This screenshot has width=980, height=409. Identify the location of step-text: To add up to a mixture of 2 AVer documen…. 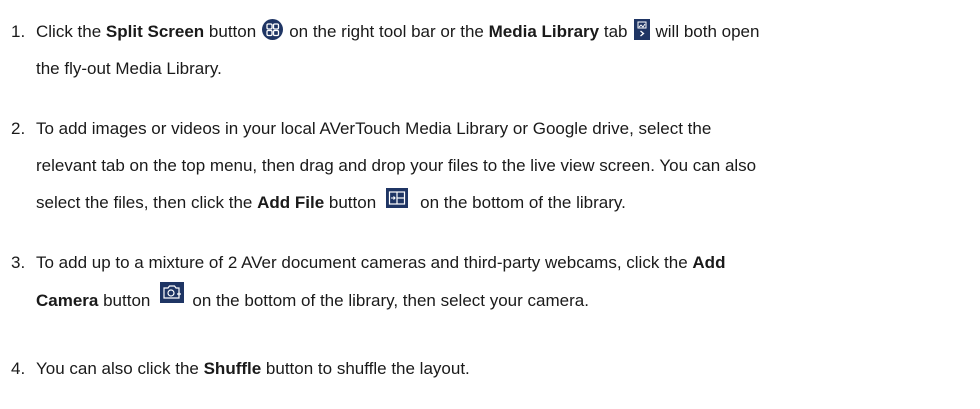
(381, 262).